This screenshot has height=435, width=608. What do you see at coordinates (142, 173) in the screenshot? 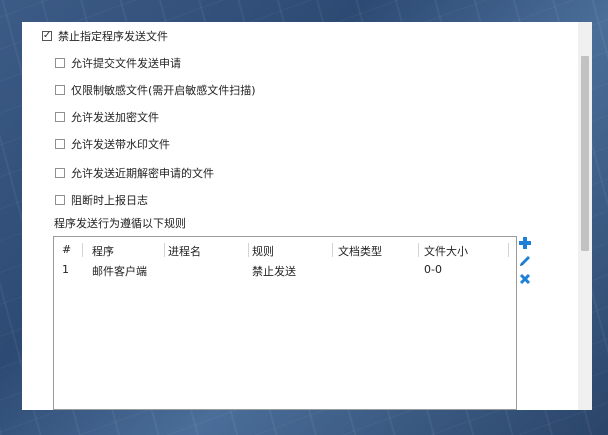
I see `option-label: 允许发送近期解密申请的文件` at bounding box center [142, 173].